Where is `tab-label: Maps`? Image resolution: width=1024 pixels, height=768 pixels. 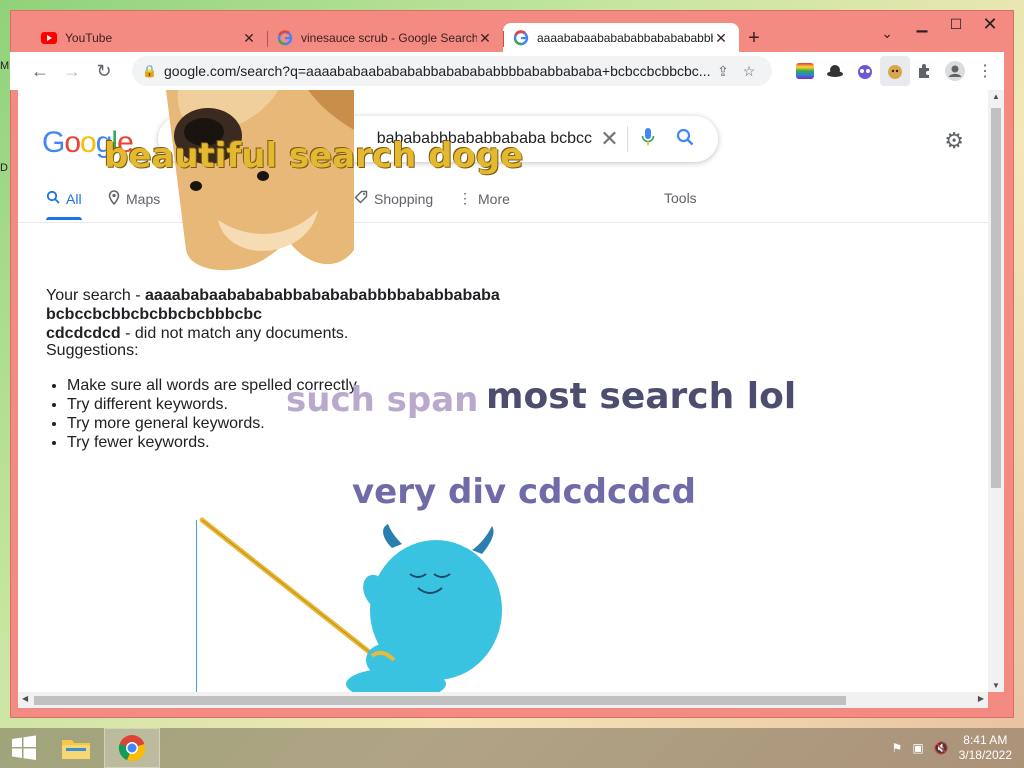 tab-label: Maps is located at coordinates (143, 199).